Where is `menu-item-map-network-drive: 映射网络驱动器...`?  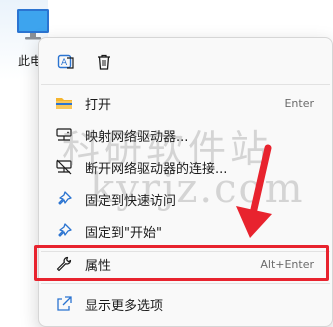
menu-item-map-network-drive: 映射网络驱动器... is located at coordinates (185, 135).